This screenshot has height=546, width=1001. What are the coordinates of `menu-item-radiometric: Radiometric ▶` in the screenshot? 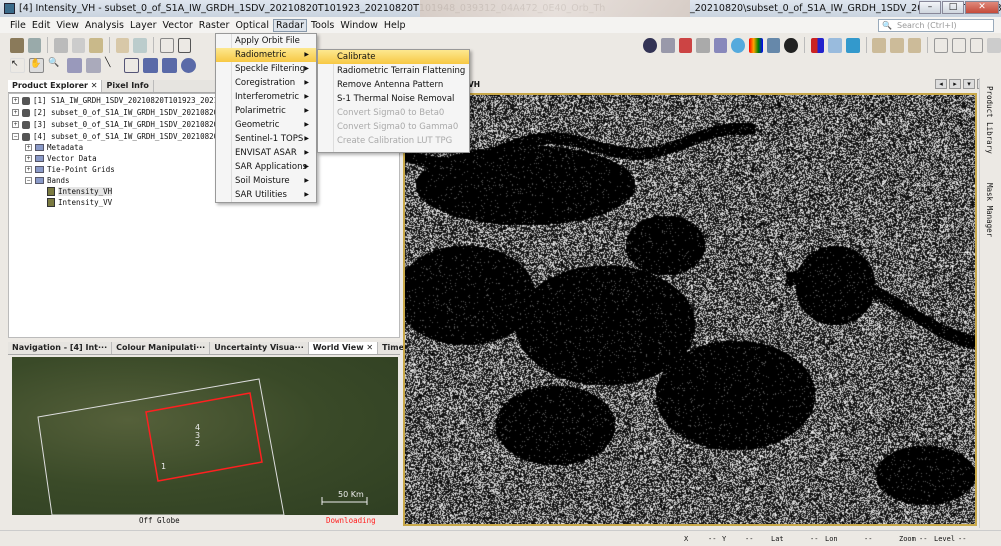 It's located at (266, 55).